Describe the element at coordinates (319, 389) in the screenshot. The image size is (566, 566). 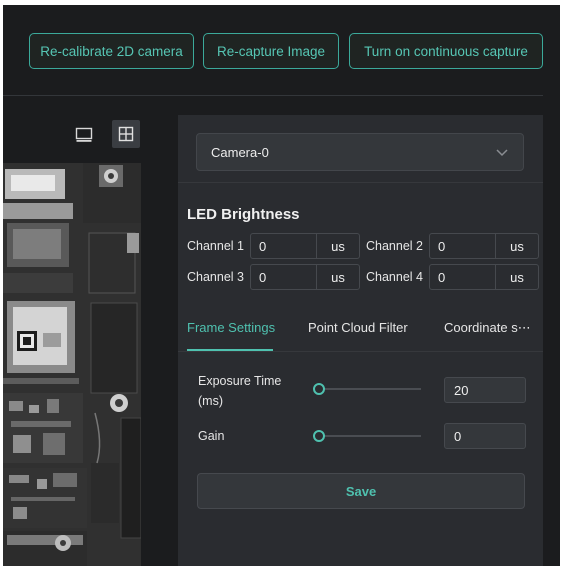
I see `exposure-slider-thumb` at that location.